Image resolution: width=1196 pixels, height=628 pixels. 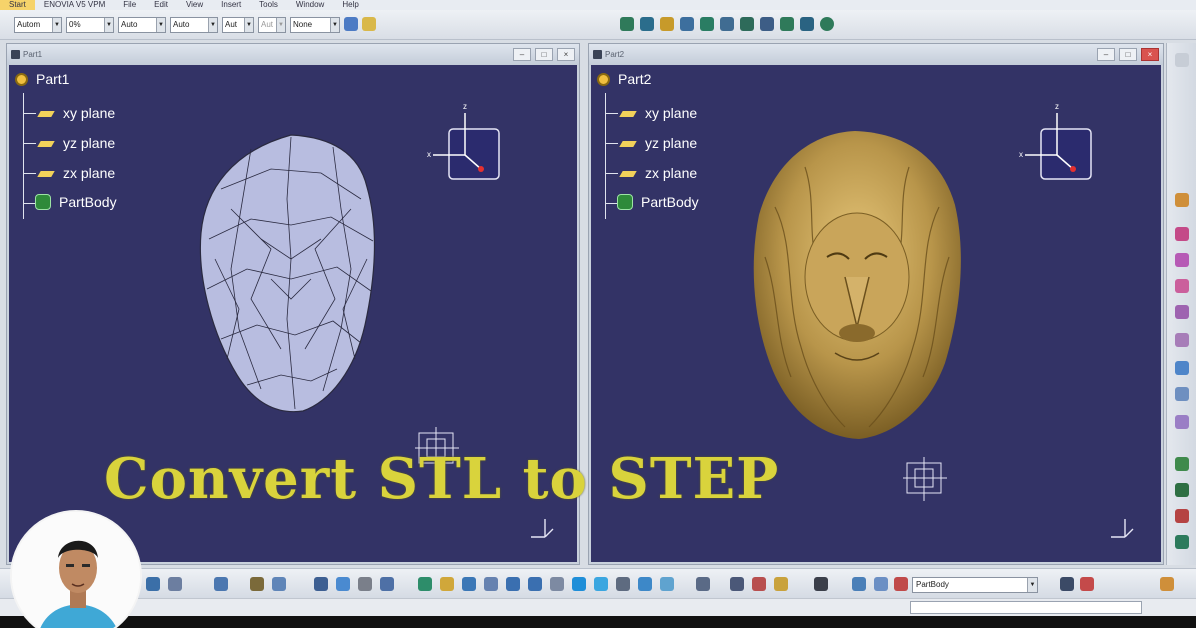 I want to click on layer-filter-select: Aut ▼, so click(x=272, y=25).